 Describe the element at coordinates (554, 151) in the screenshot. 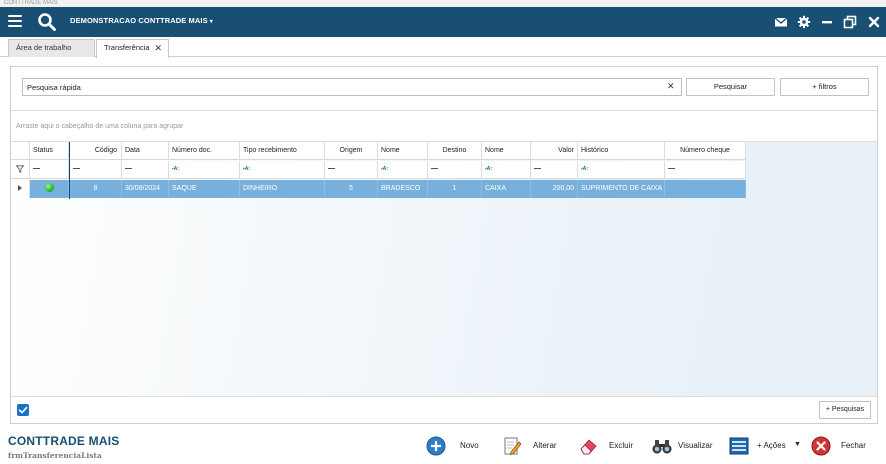

I see `column-header-valor: Valor` at that location.